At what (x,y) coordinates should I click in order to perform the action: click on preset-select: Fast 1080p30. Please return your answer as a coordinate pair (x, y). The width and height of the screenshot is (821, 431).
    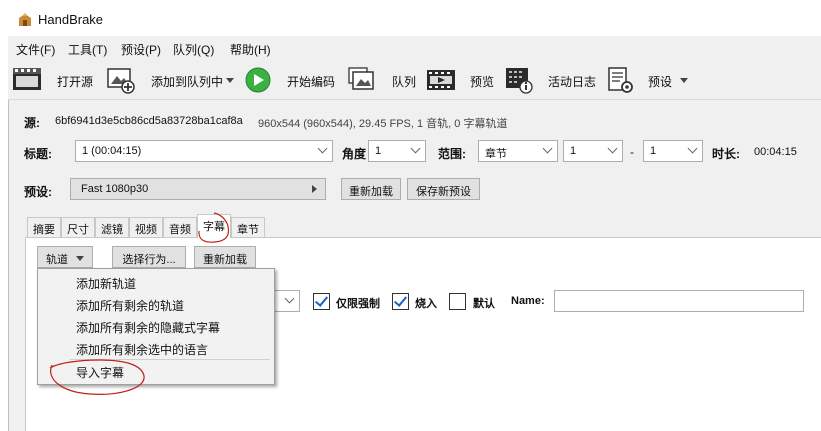
    Looking at the image, I should click on (198, 189).